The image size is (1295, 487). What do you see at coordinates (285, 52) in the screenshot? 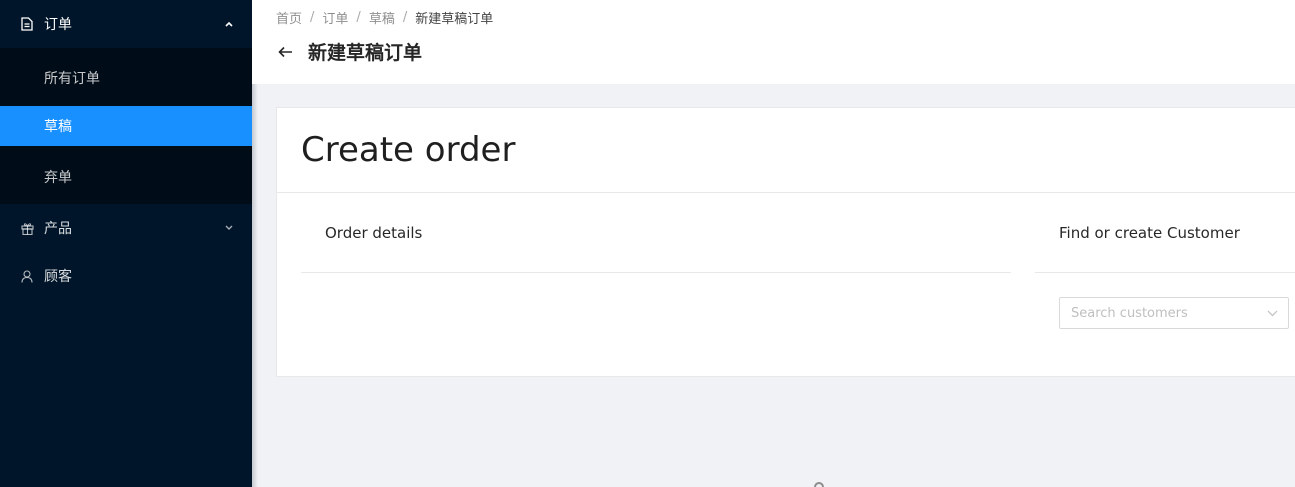
I see `back-arrow-icon` at bounding box center [285, 52].